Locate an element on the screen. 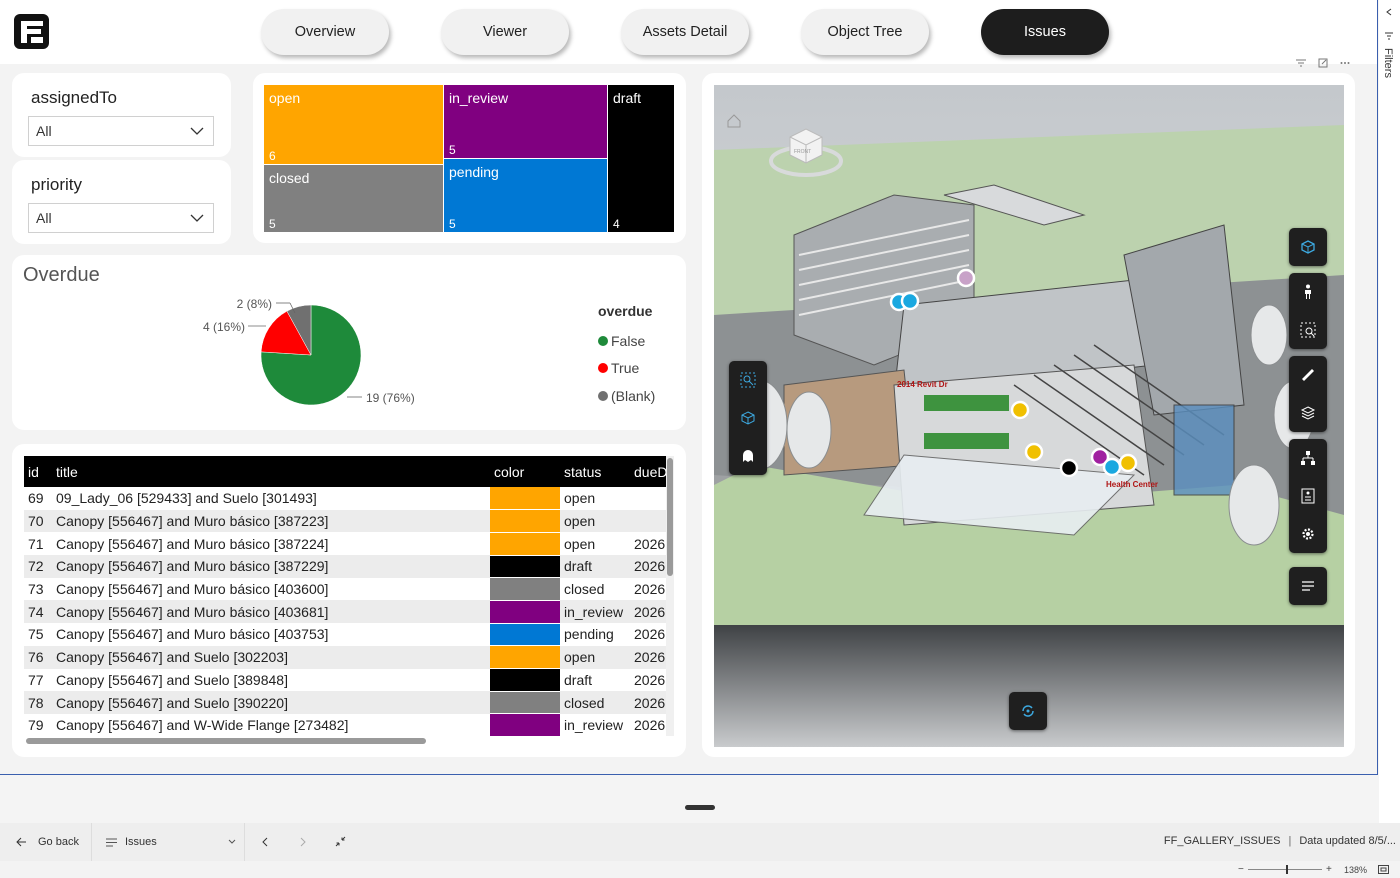 Image resolution: width=1400 pixels, height=878 pixels. filters-label: Filters is located at coordinates (1388, 63).